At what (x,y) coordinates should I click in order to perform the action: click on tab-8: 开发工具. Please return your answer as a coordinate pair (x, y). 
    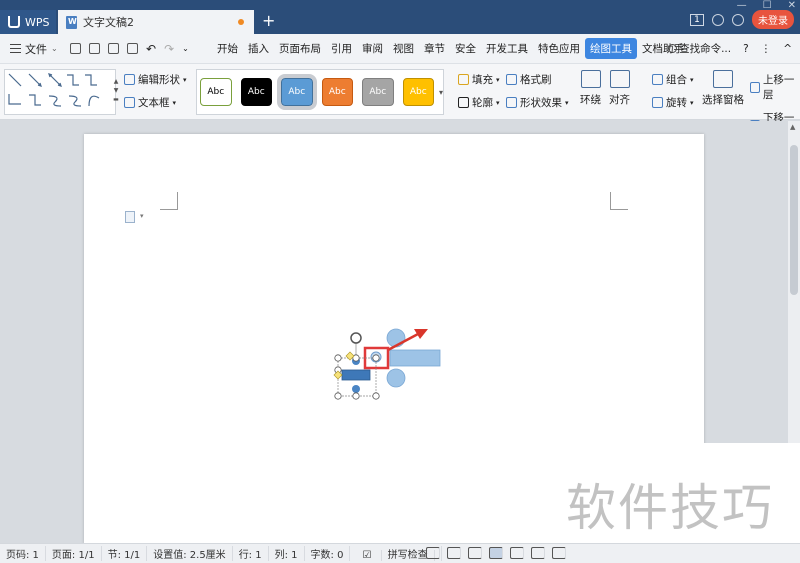
    Looking at the image, I should click on (507, 48).